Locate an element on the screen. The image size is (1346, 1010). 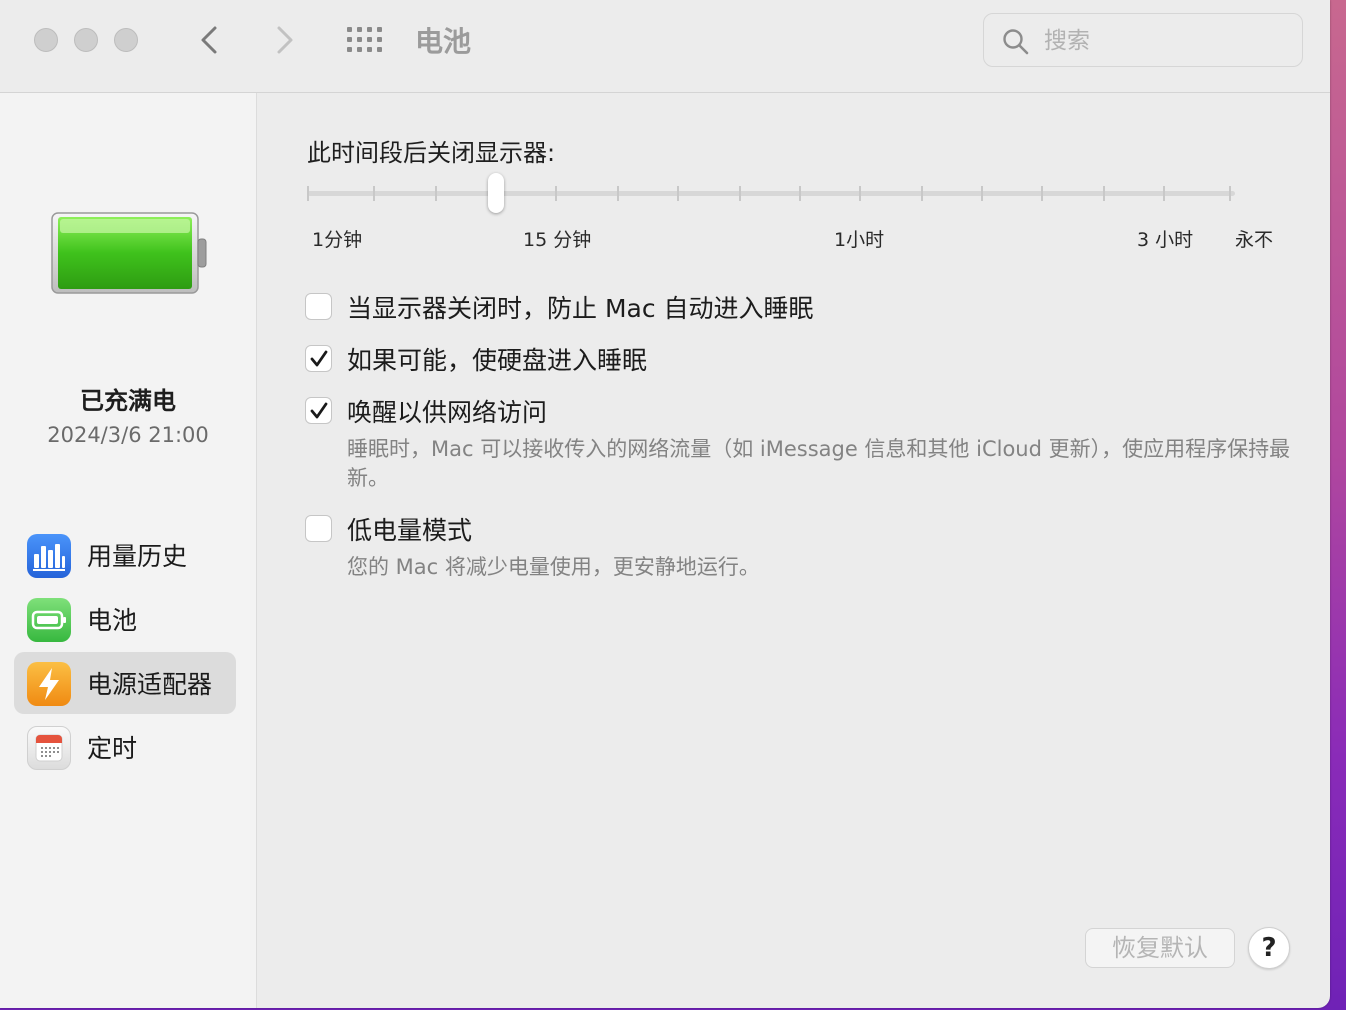
sidebar-item-label: 用量历史 is located at coordinates (137, 556).